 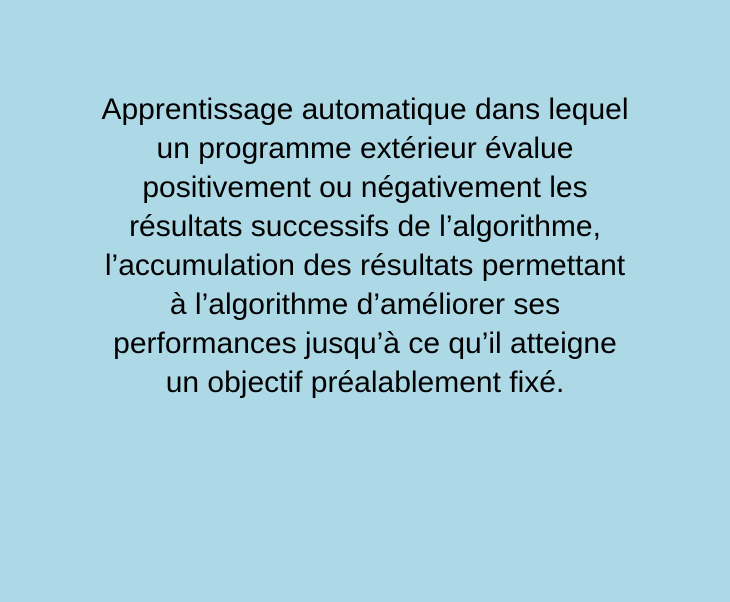 What do you see at coordinates (365, 187) in the screenshot?
I see `definition-line: positivement ou négativement les` at bounding box center [365, 187].